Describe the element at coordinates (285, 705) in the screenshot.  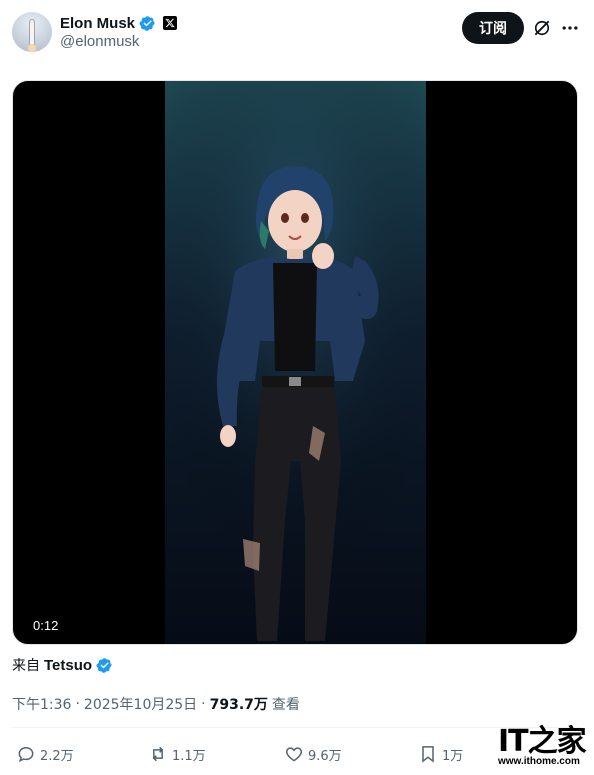
I see `view-label: 查看` at that location.